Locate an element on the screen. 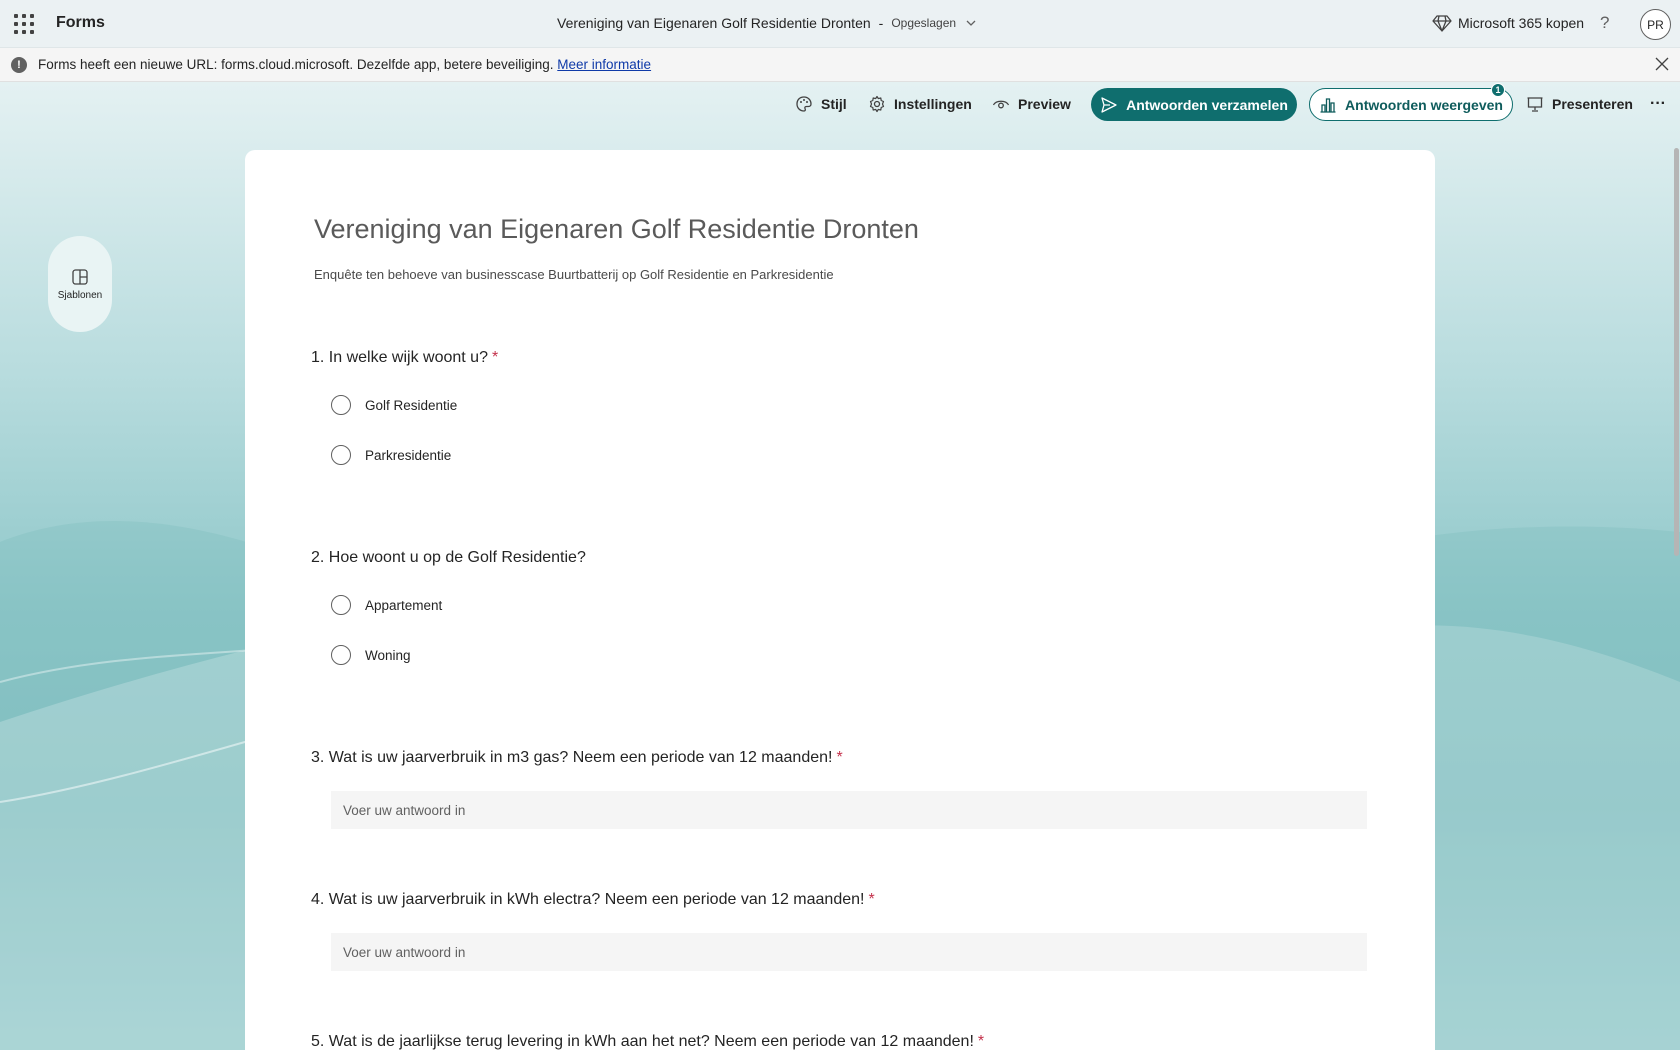 The image size is (1680, 1050). option-woning: Woning is located at coordinates (371, 655).